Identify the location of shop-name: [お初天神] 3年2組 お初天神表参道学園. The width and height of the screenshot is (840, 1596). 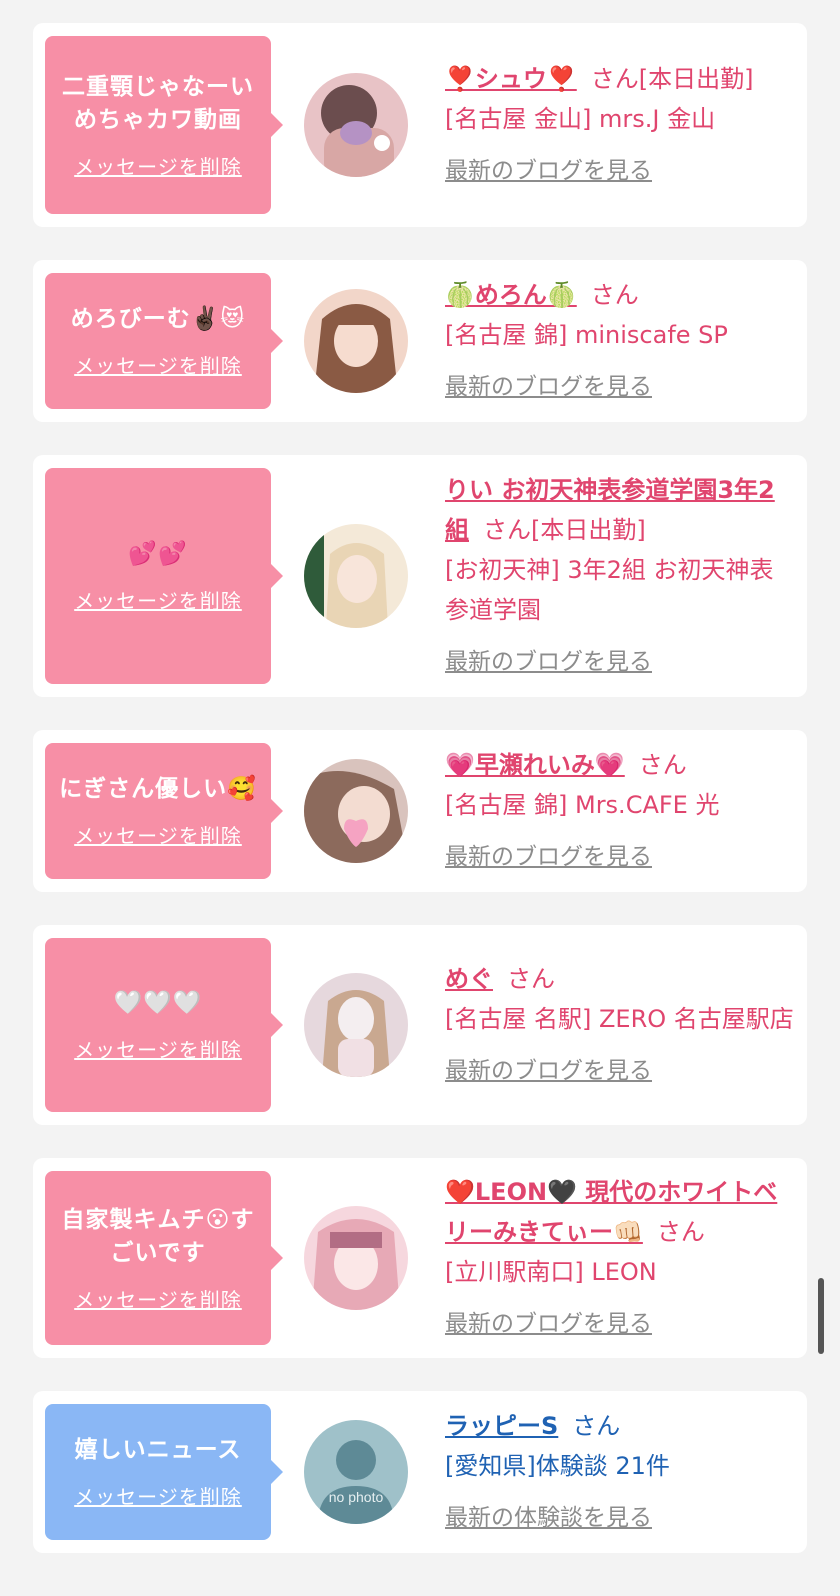
(609, 590).